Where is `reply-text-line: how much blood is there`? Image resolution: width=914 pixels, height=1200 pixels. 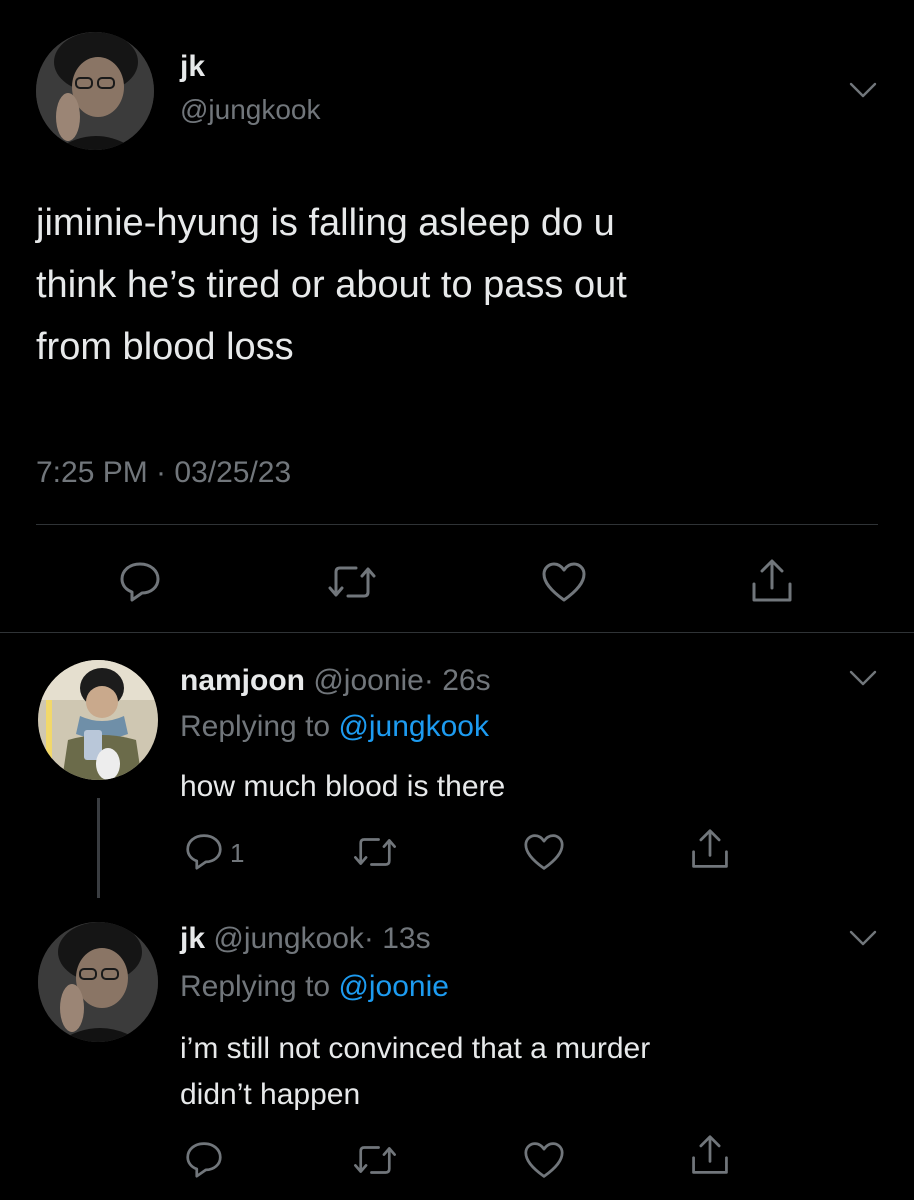 reply-text-line: how much blood is there is located at coordinates (343, 786).